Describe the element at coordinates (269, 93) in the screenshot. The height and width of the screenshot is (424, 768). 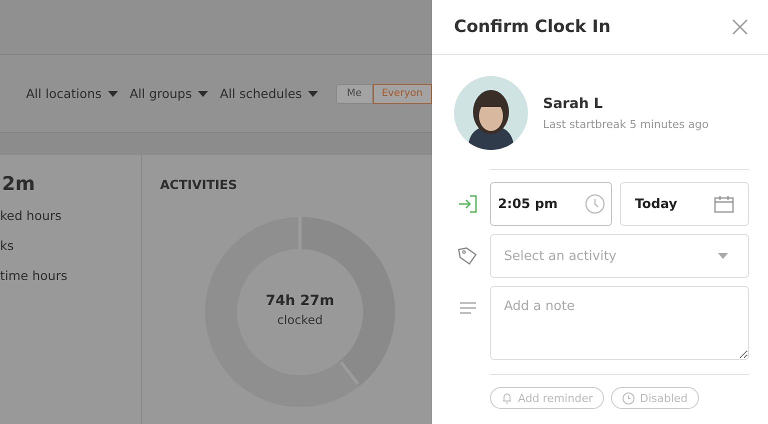
I see `filter-dropdown: All schedules` at that location.